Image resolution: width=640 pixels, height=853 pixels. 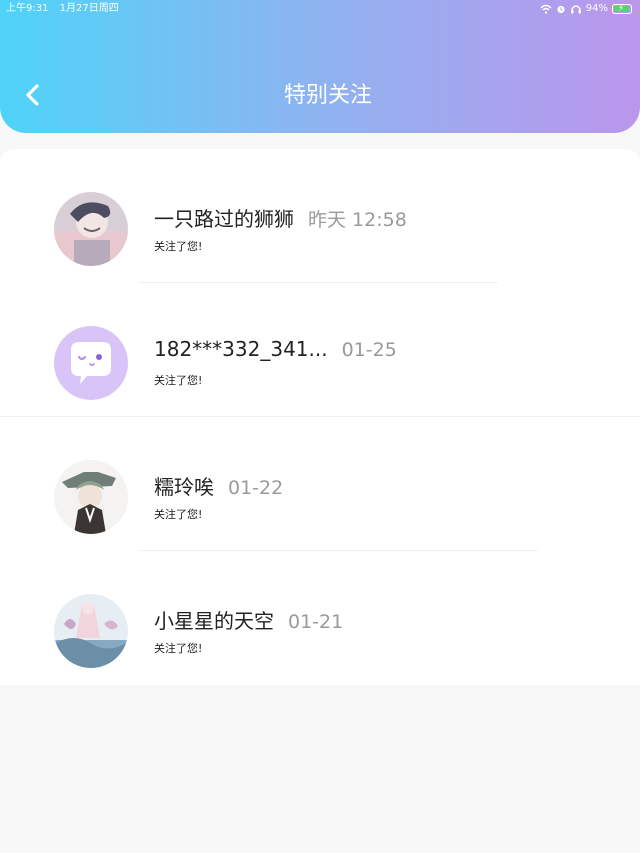 What do you see at coordinates (184, 487) in the screenshot?
I see `user-name: 糯玲唉` at bounding box center [184, 487].